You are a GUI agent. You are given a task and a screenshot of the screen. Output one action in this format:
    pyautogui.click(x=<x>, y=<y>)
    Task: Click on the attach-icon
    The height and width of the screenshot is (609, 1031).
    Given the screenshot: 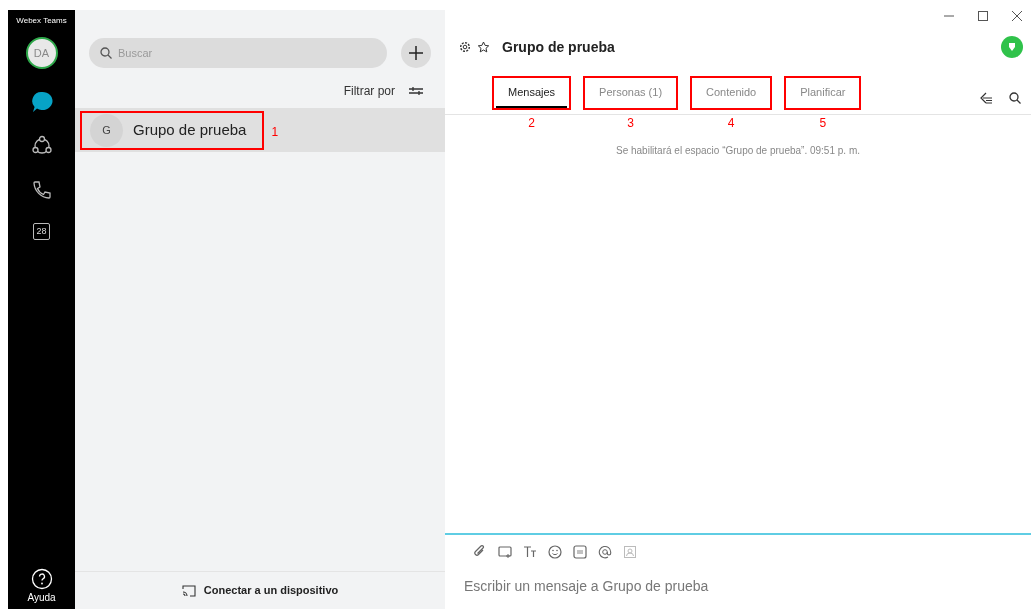 What is the action you would take?
    pyautogui.click(x=480, y=552)
    